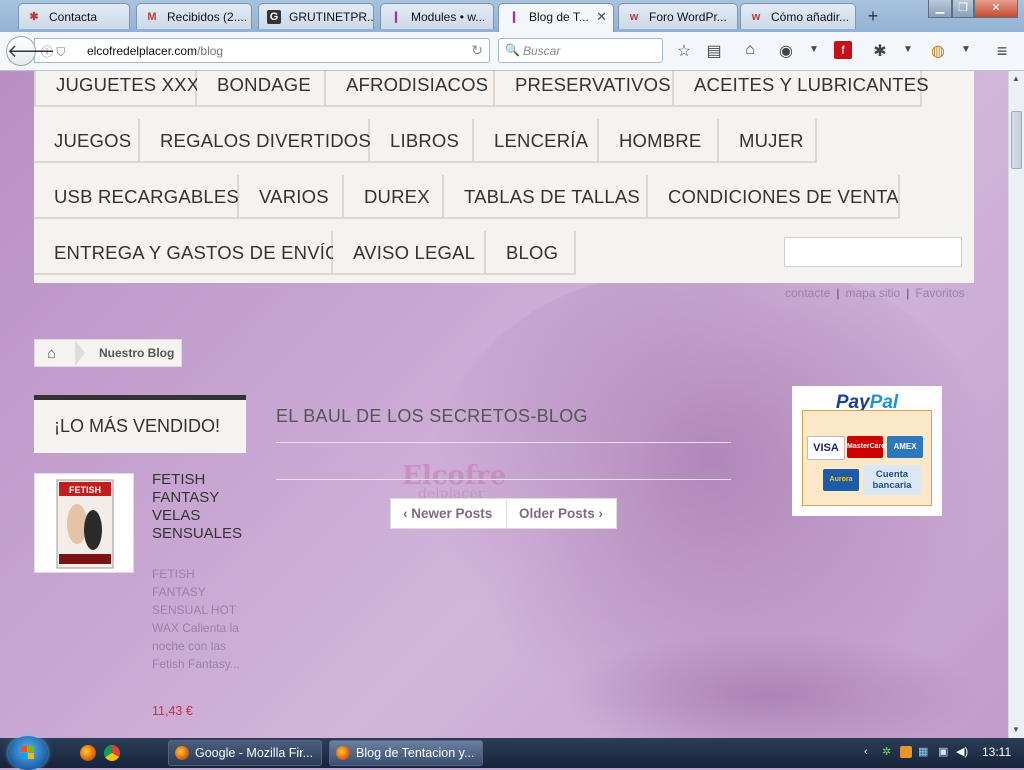  I want to click on menu-item-hombre: HOMBRE, so click(659, 141).